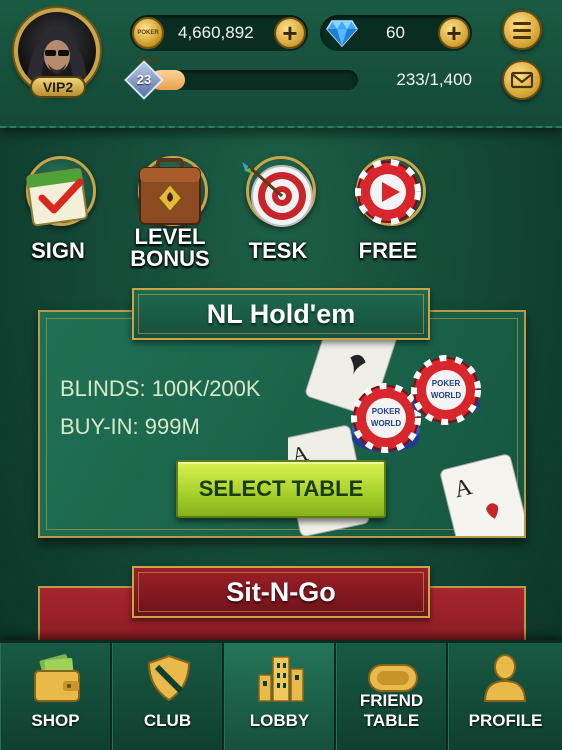  I want to click on xp-progress-bar, so click(254, 80).